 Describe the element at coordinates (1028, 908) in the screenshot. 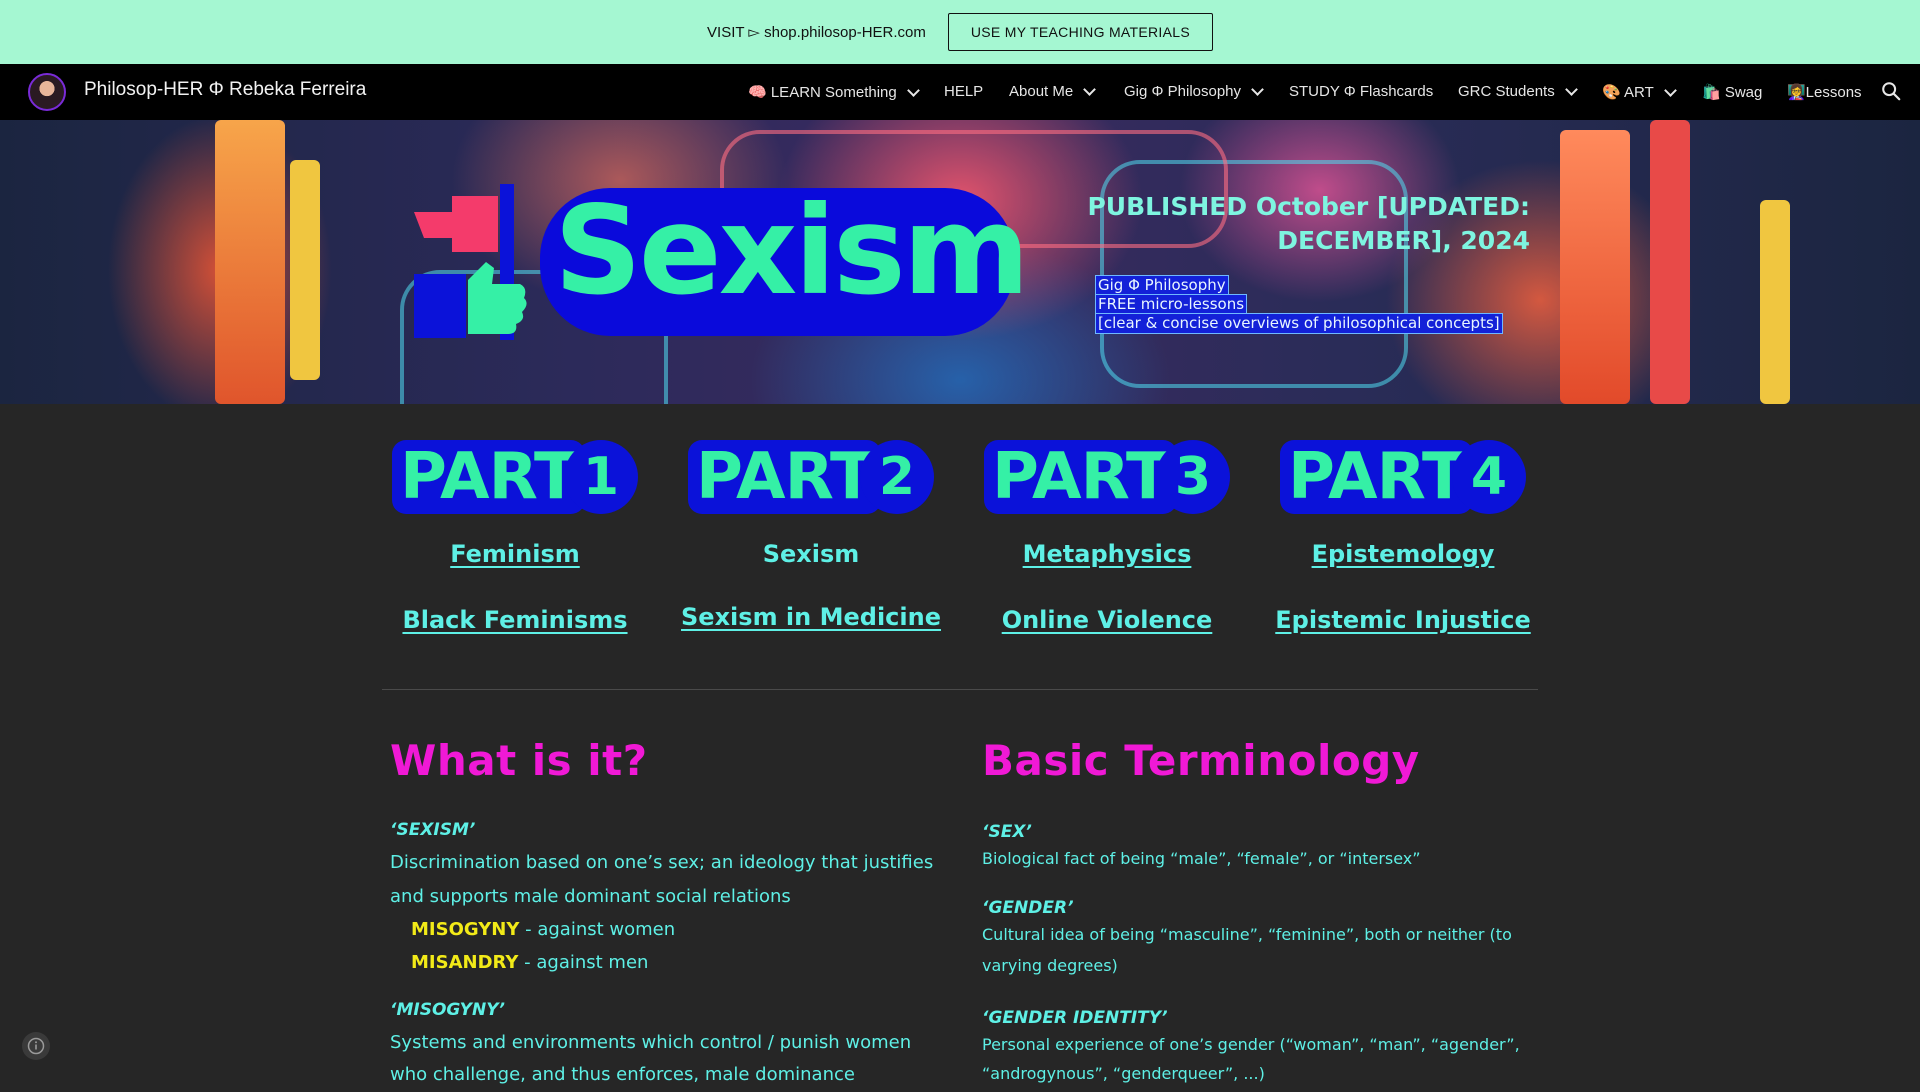

I see `term-gender: ‘GENDER’` at that location.